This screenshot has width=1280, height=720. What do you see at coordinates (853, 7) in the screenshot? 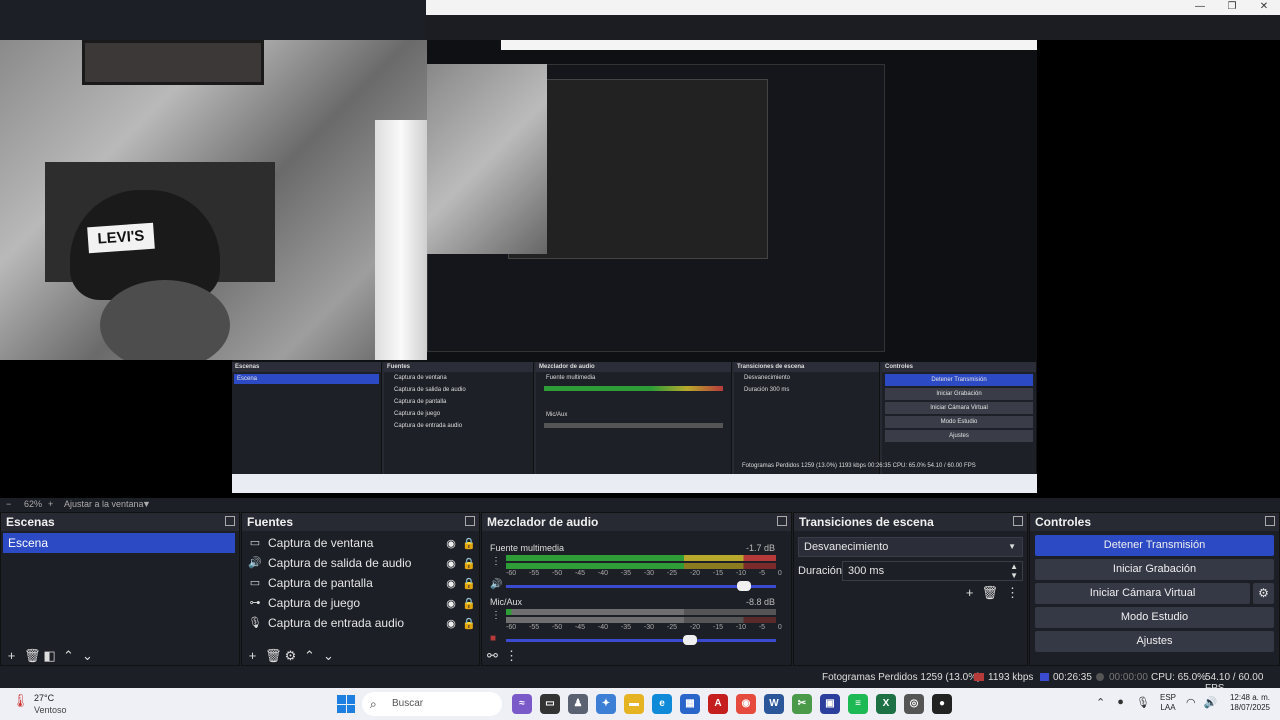
I see `window-titlebar: — ❐ ✕` at bounding box center [853, 7].